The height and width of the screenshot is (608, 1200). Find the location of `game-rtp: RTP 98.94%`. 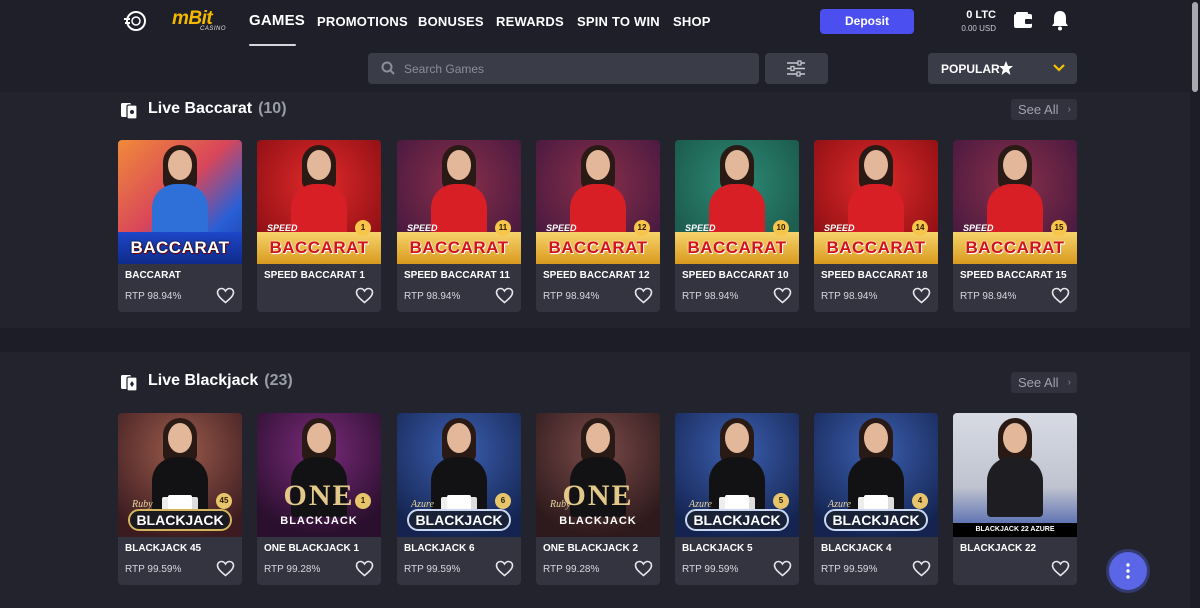

game-rtp: RTP 98.94% is located at coordinates (571, 296).